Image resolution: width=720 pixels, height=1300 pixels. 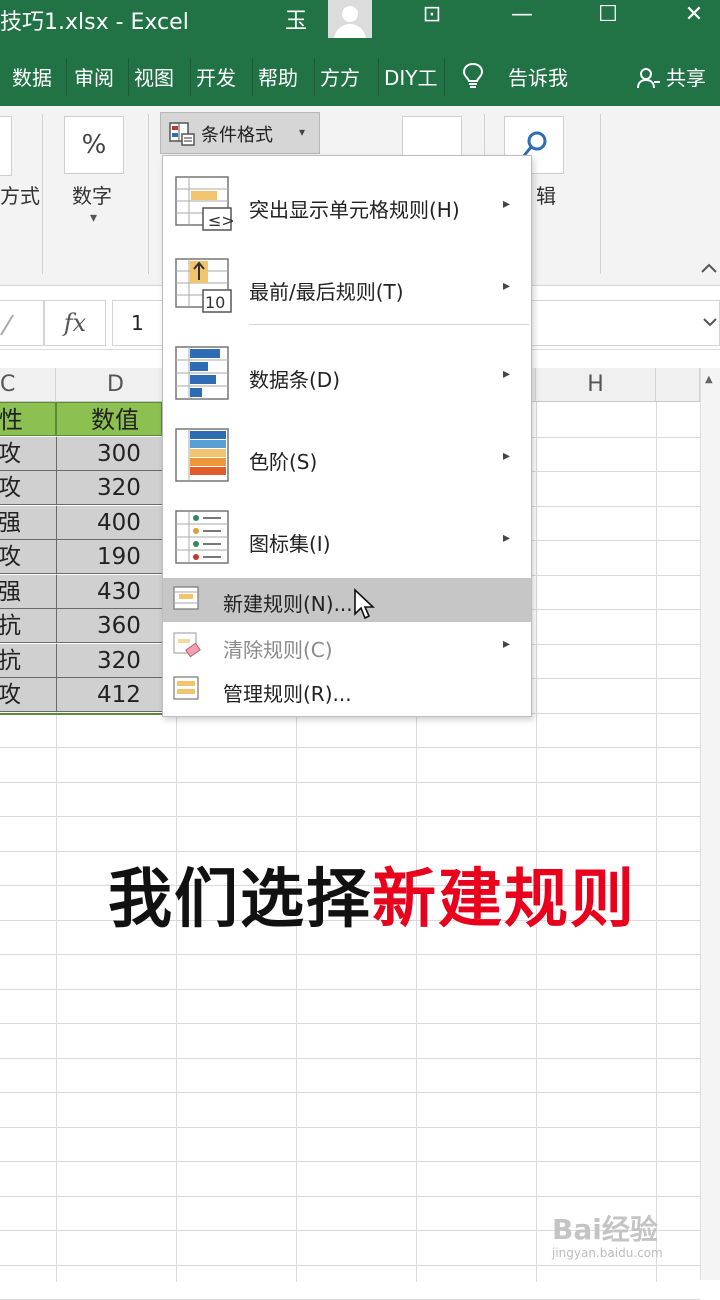 What do you see at coordinates (109, 522) in the screenshot?
I see `table-cell: 400` at bounding box center [109, 522].